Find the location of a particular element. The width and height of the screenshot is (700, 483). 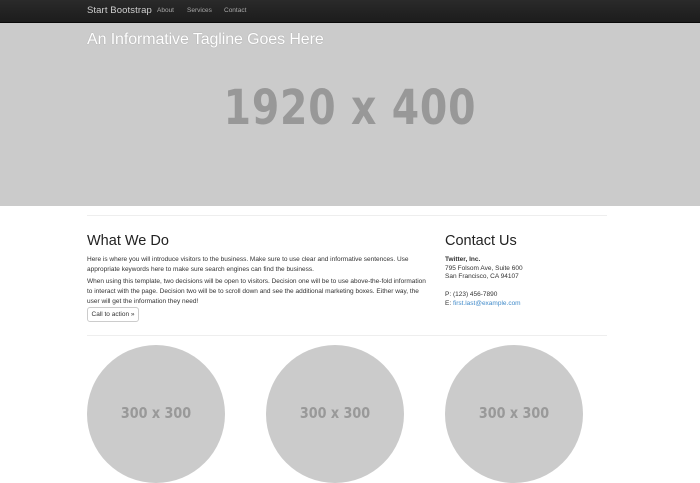

contact-email-line: E: first.last@example.com is located at coordinates (483, 303).